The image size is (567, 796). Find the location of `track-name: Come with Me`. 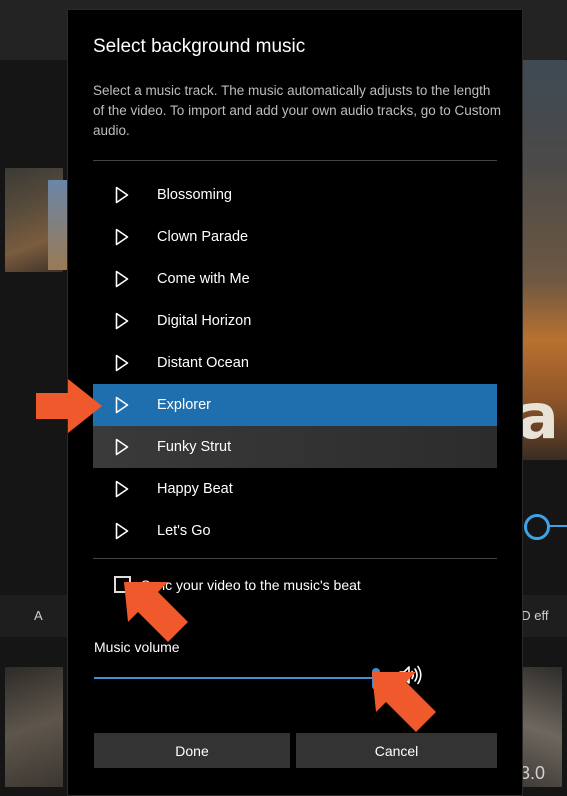

track-name: Come with Me is located at coordinates (203, 279).